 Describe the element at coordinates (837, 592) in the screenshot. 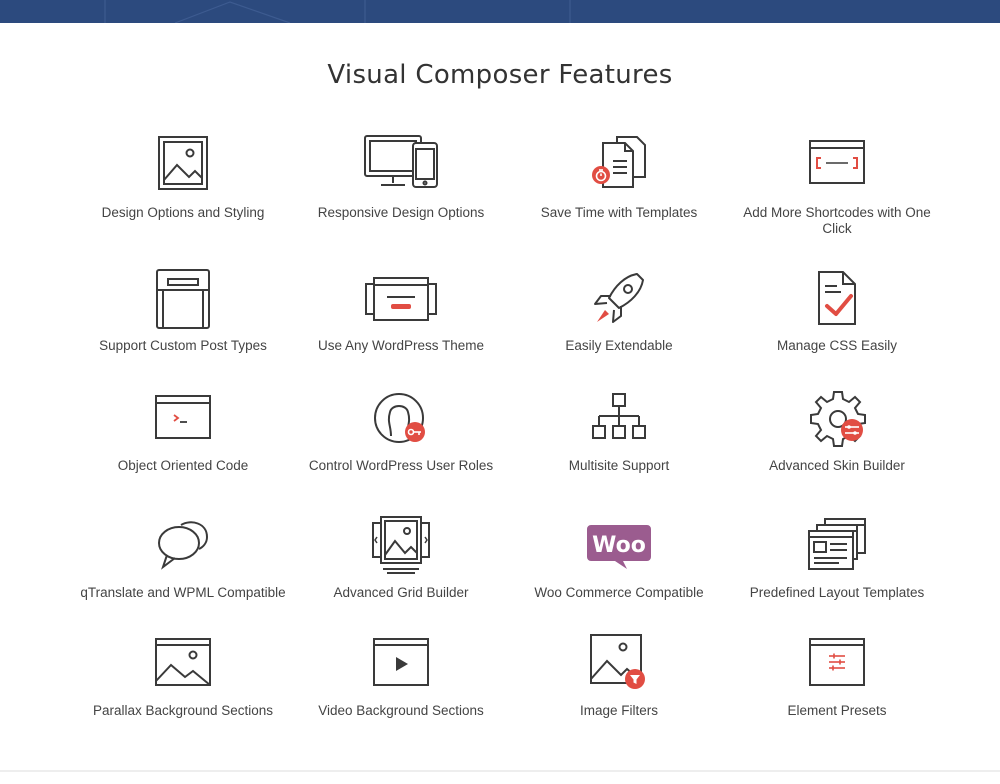

I see `feature-label: Predefined Layout Templates` at that location.